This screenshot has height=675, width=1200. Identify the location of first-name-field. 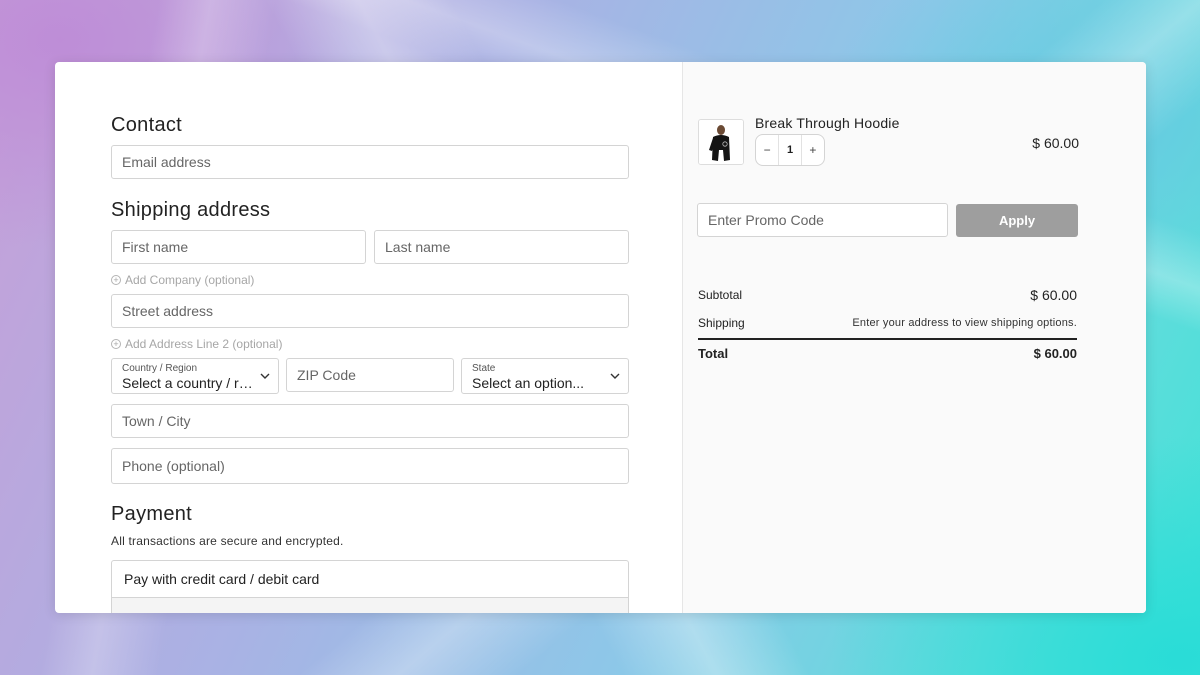
(238, 247).